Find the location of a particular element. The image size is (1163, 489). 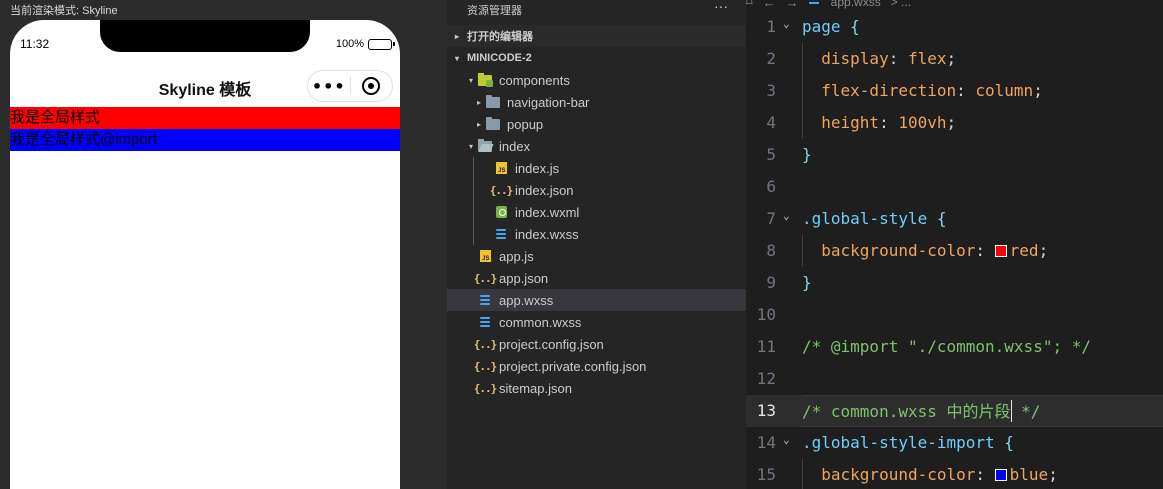

wxml-file-icon is located at coordinates (501, 212).